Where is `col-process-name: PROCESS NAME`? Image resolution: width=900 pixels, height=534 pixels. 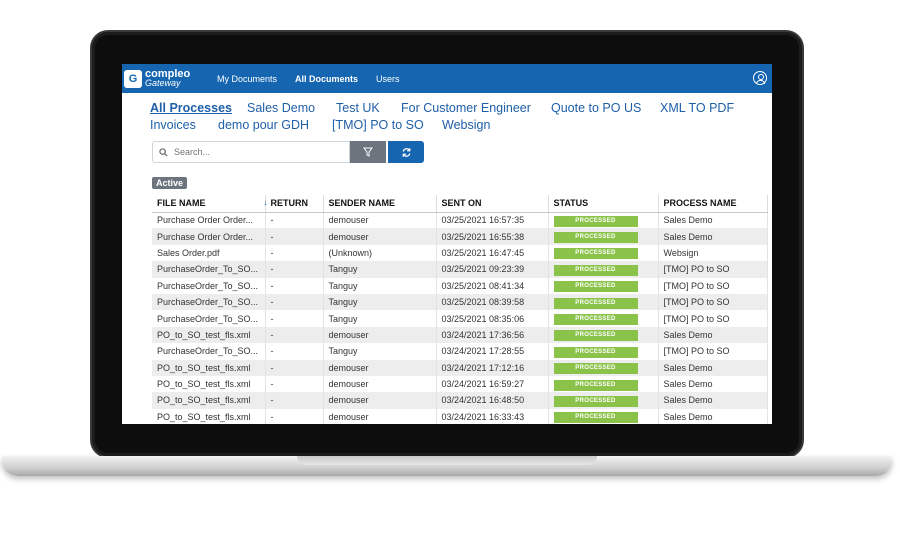
col-process-name: PROCESS NAME is located at coordinates (713, 204).